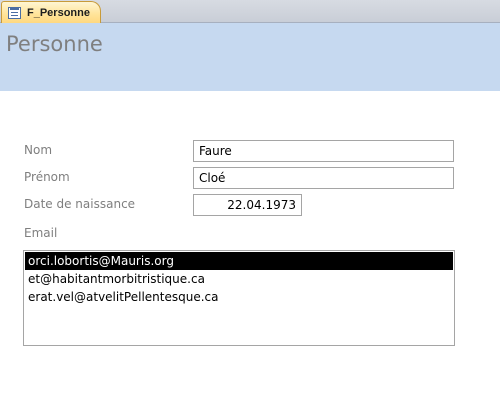 The image size is (500, 400). I want to click on nom-label: Nom, so click(38, 150).